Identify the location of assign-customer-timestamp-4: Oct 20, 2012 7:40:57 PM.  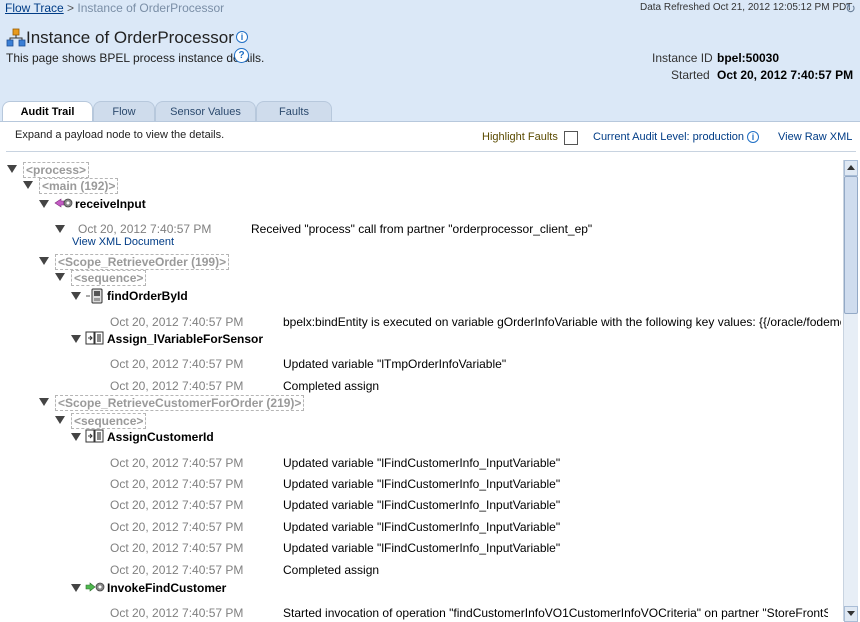
(177, 527).